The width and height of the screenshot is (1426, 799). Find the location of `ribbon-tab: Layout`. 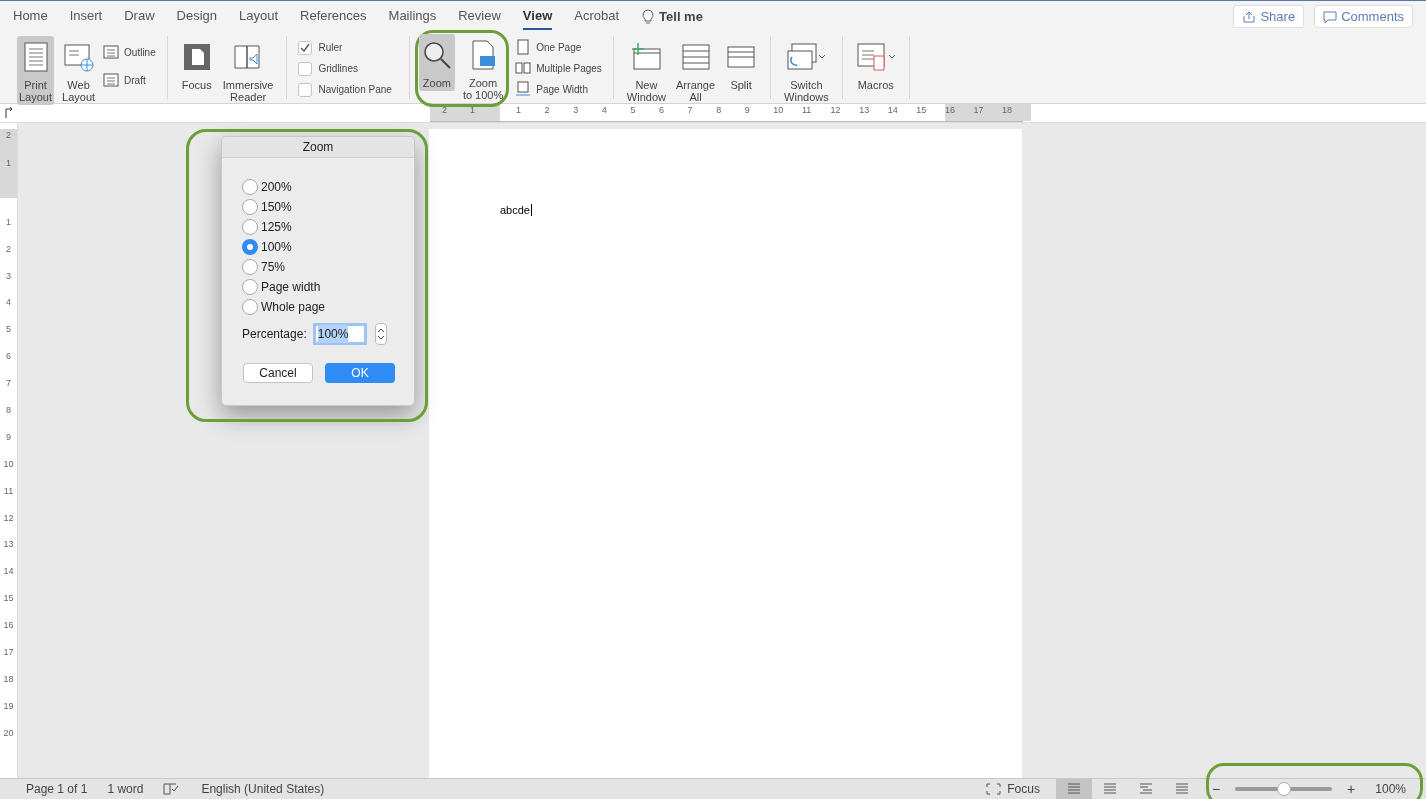

ribbon-tab: Layout is located at coordinates (259, 16).